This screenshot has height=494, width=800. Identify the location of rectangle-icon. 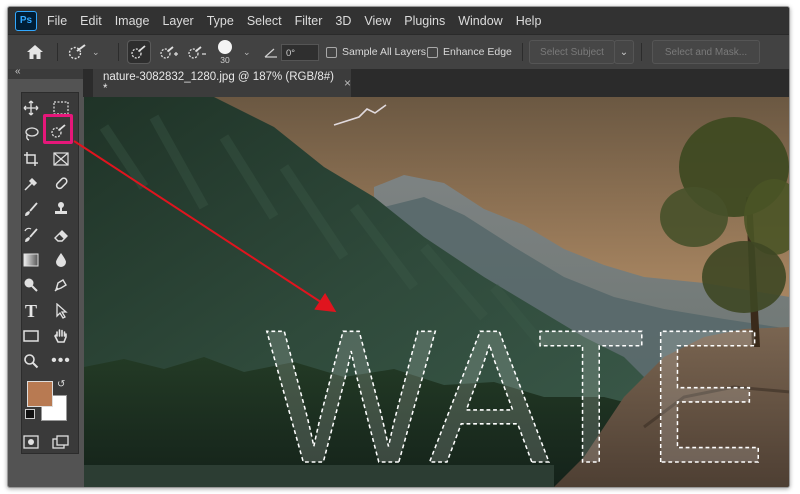
(31, 336).